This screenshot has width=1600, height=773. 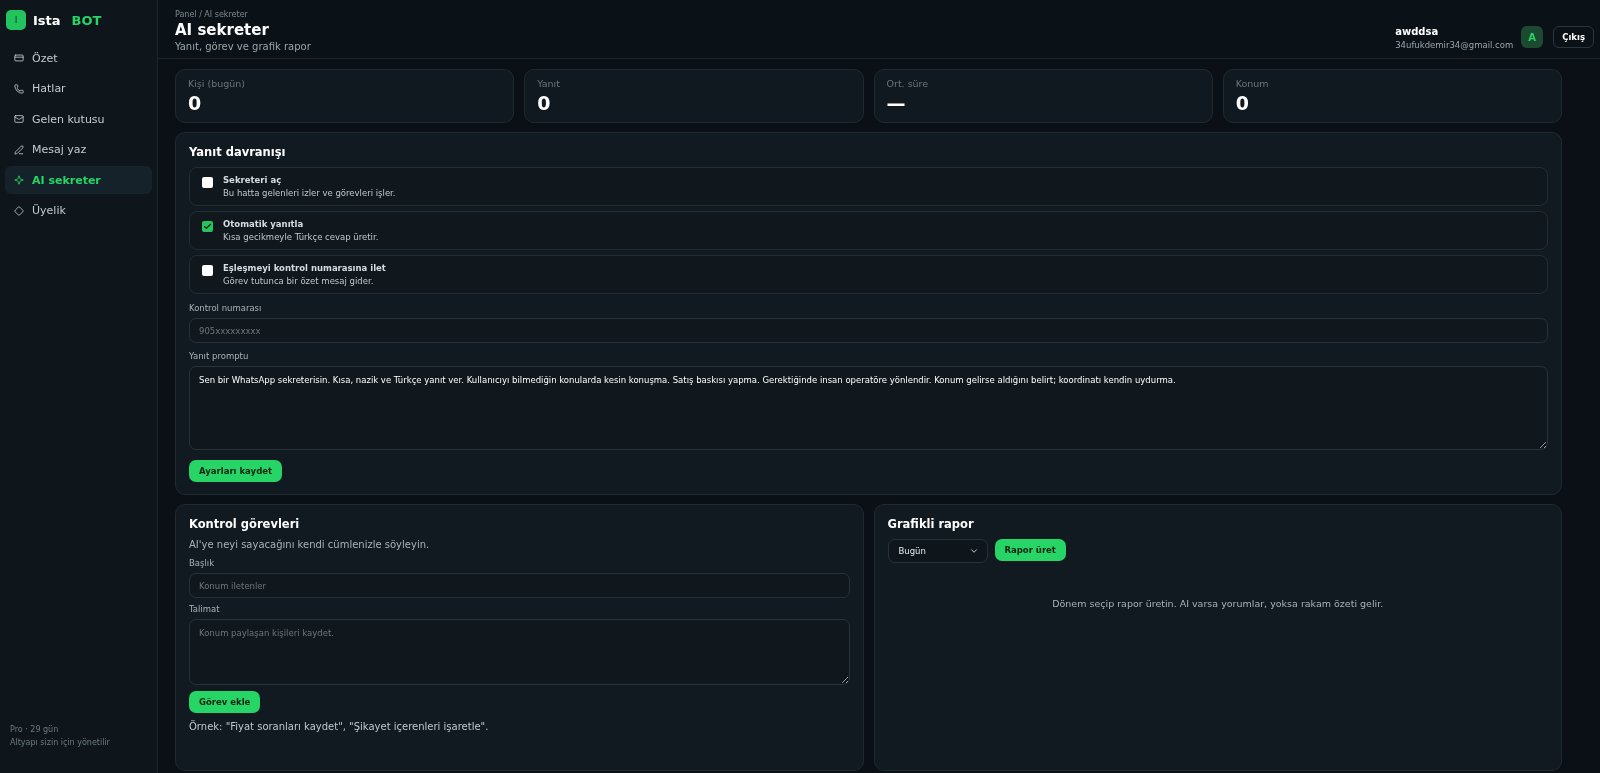 What do you see at coordinates (253, 180) in the screenshot?
I see `option-title: Sekreteri aç` at bounding box center [253, 180].